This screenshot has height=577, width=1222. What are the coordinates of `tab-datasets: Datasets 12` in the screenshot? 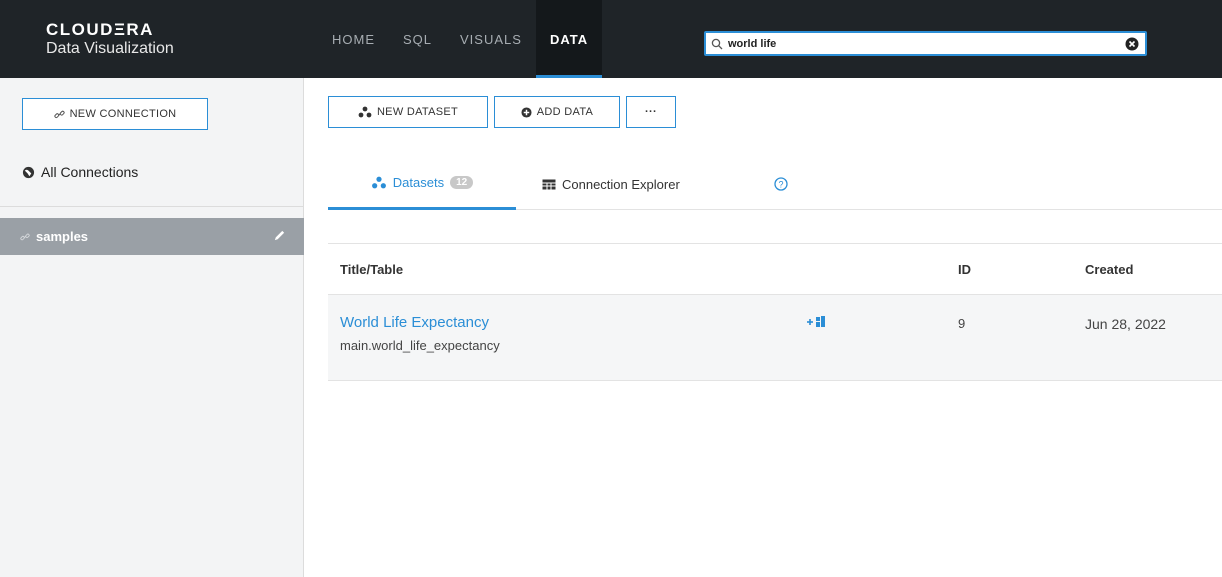 It's located at (422, 184).